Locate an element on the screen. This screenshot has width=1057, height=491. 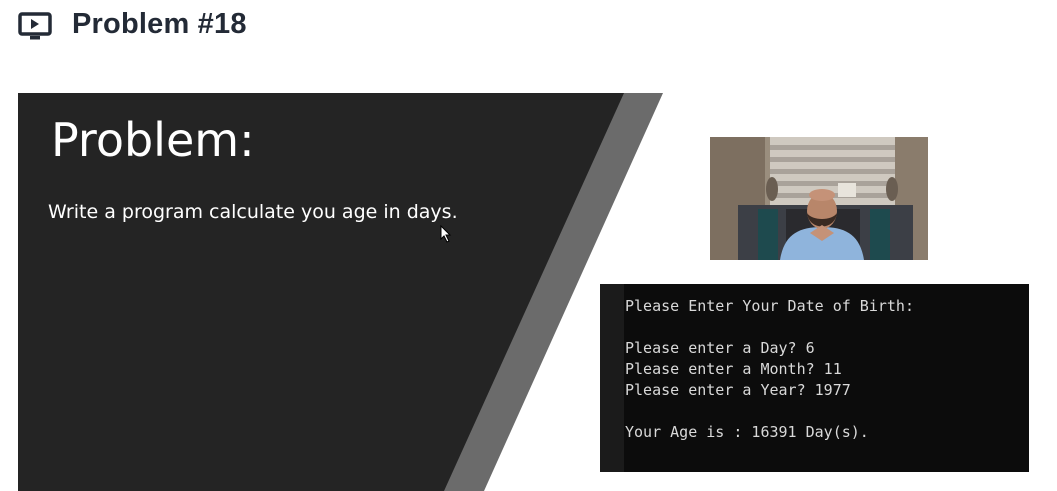
lesson-header: Problem #18 is located at coordinates (528, 30).